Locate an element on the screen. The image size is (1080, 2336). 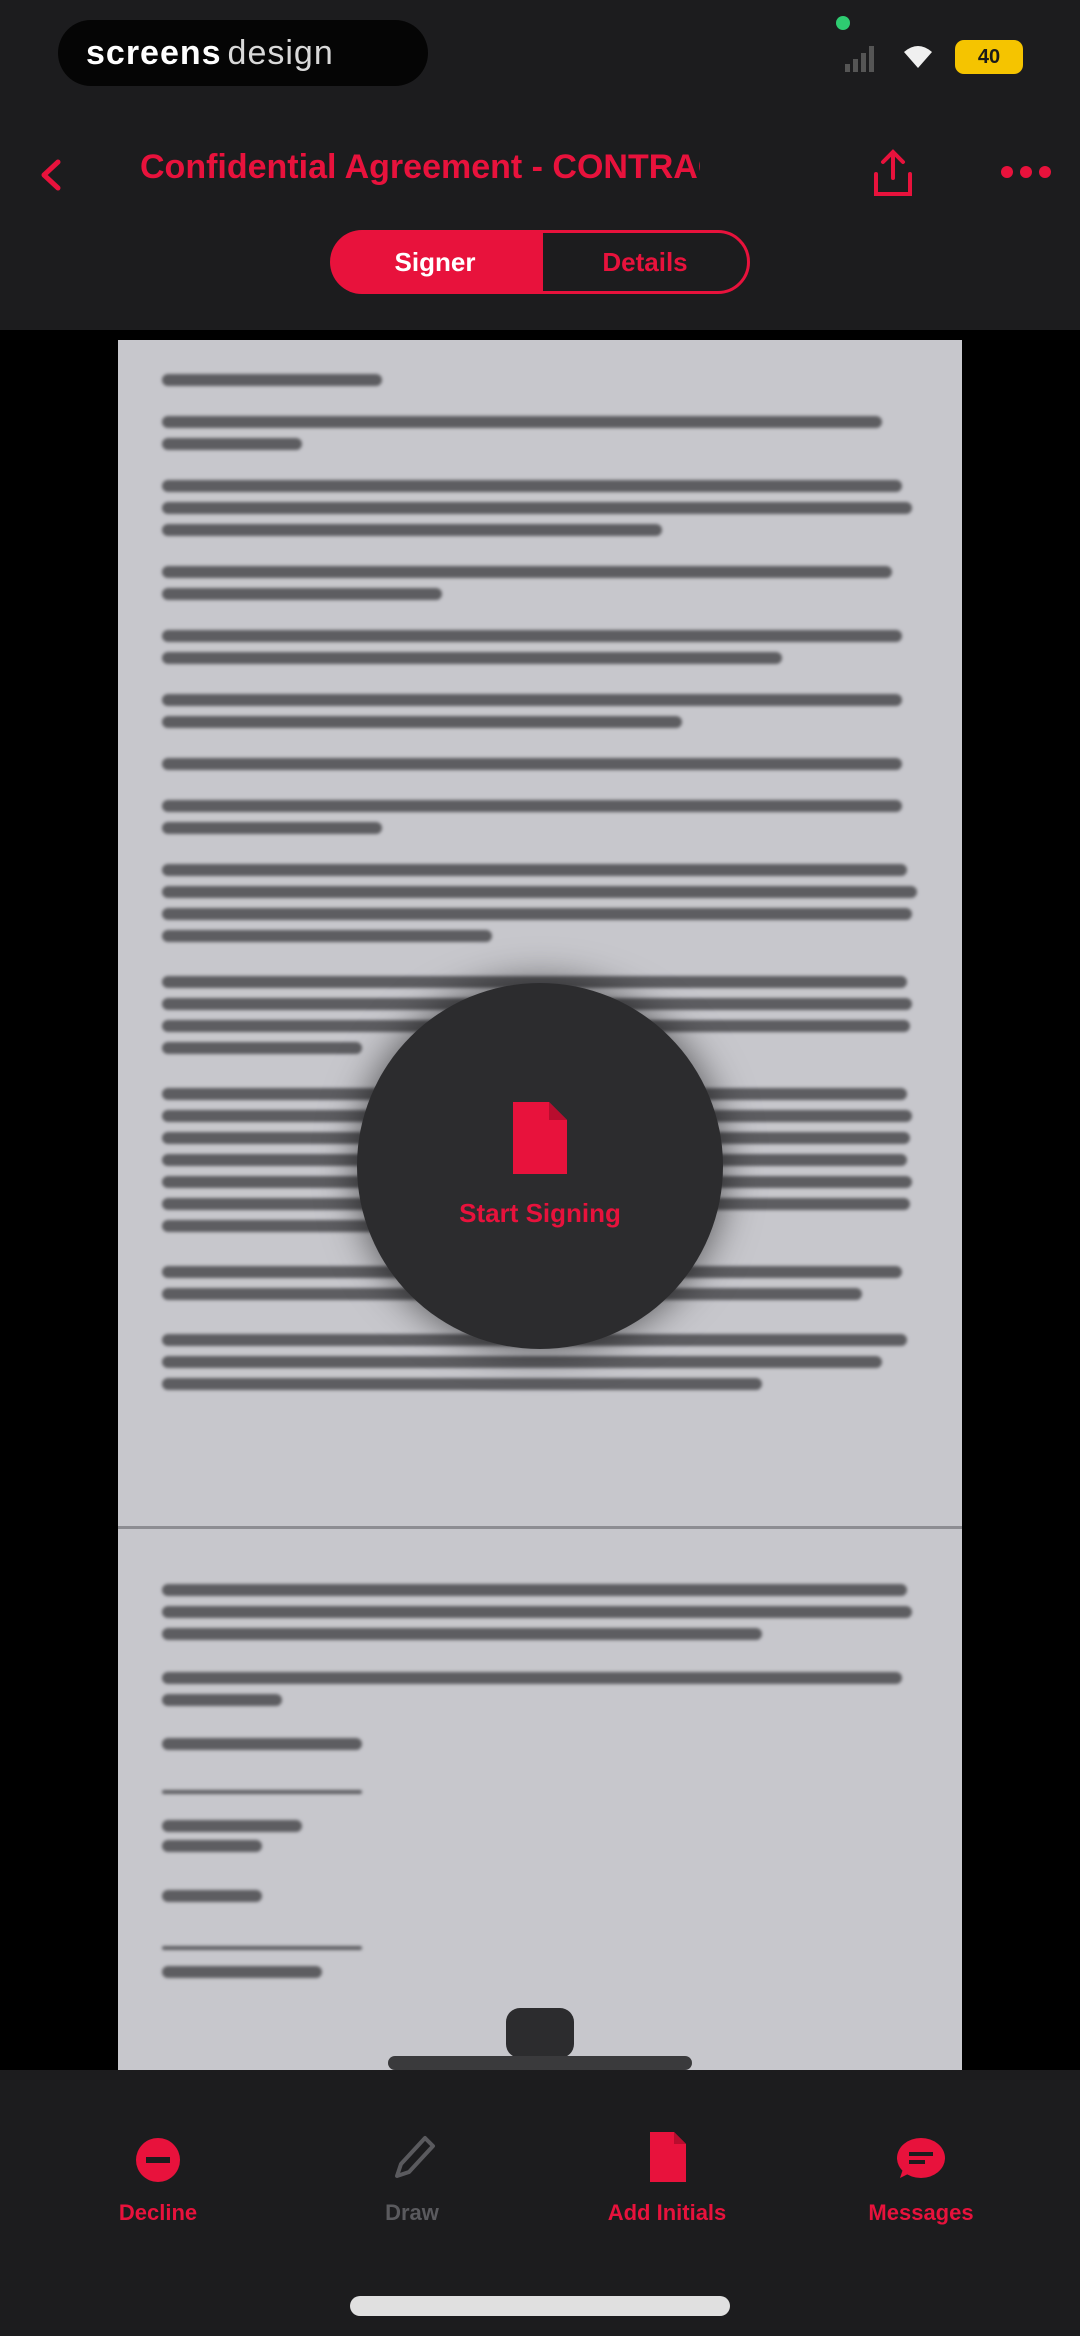
app-name-thin: design is located at coordinates (280, 52).